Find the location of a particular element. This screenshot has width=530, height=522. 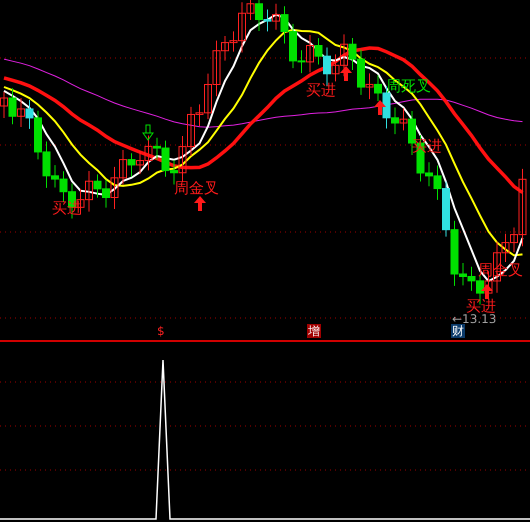

low-price-label: ←13.13 is located at coordinates (474, 319).